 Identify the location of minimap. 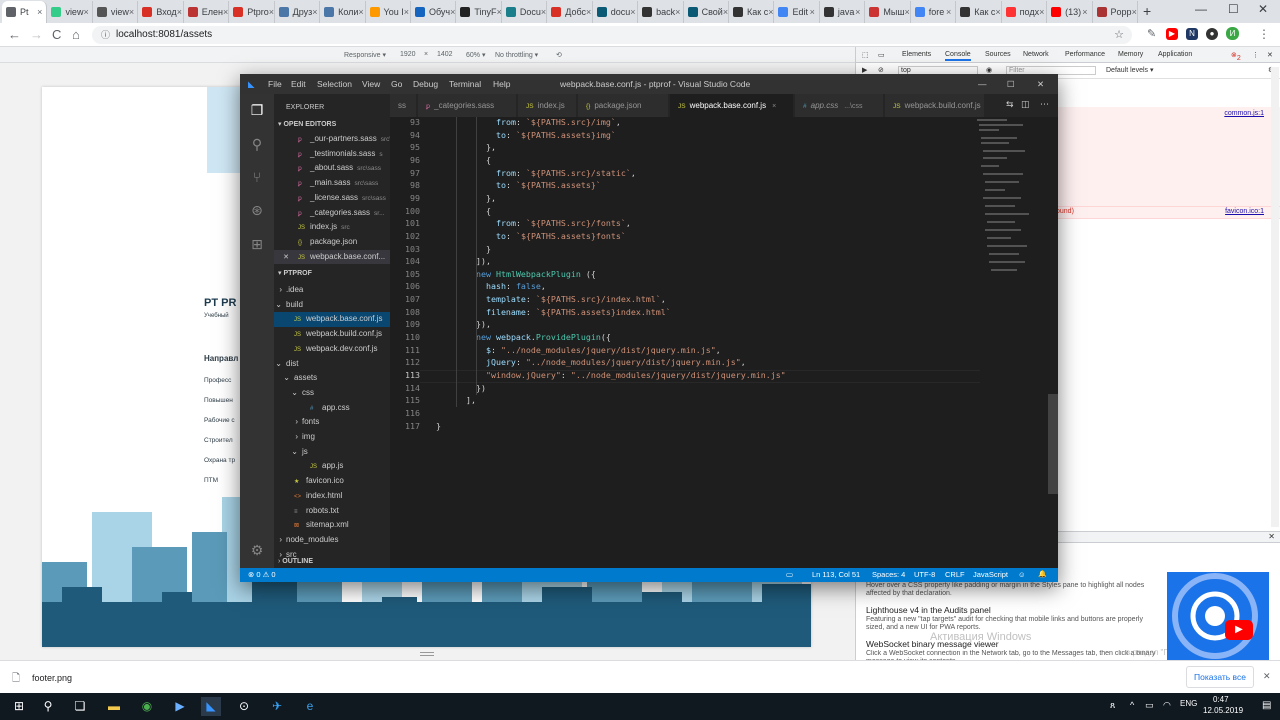
(1004, 197).